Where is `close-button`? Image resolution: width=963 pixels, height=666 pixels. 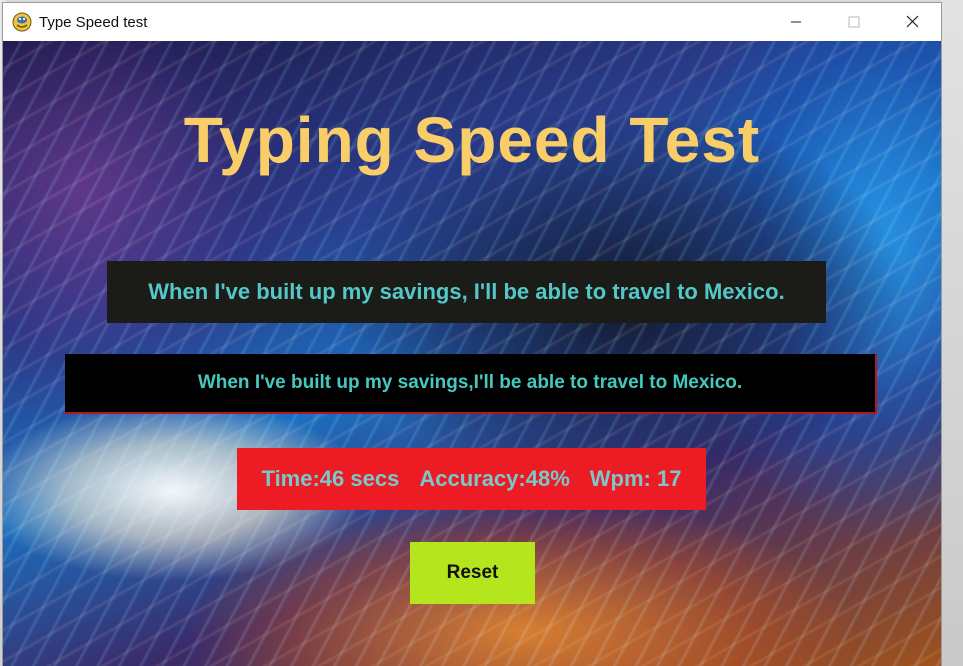
close-button is located at coordinates (912, 22).